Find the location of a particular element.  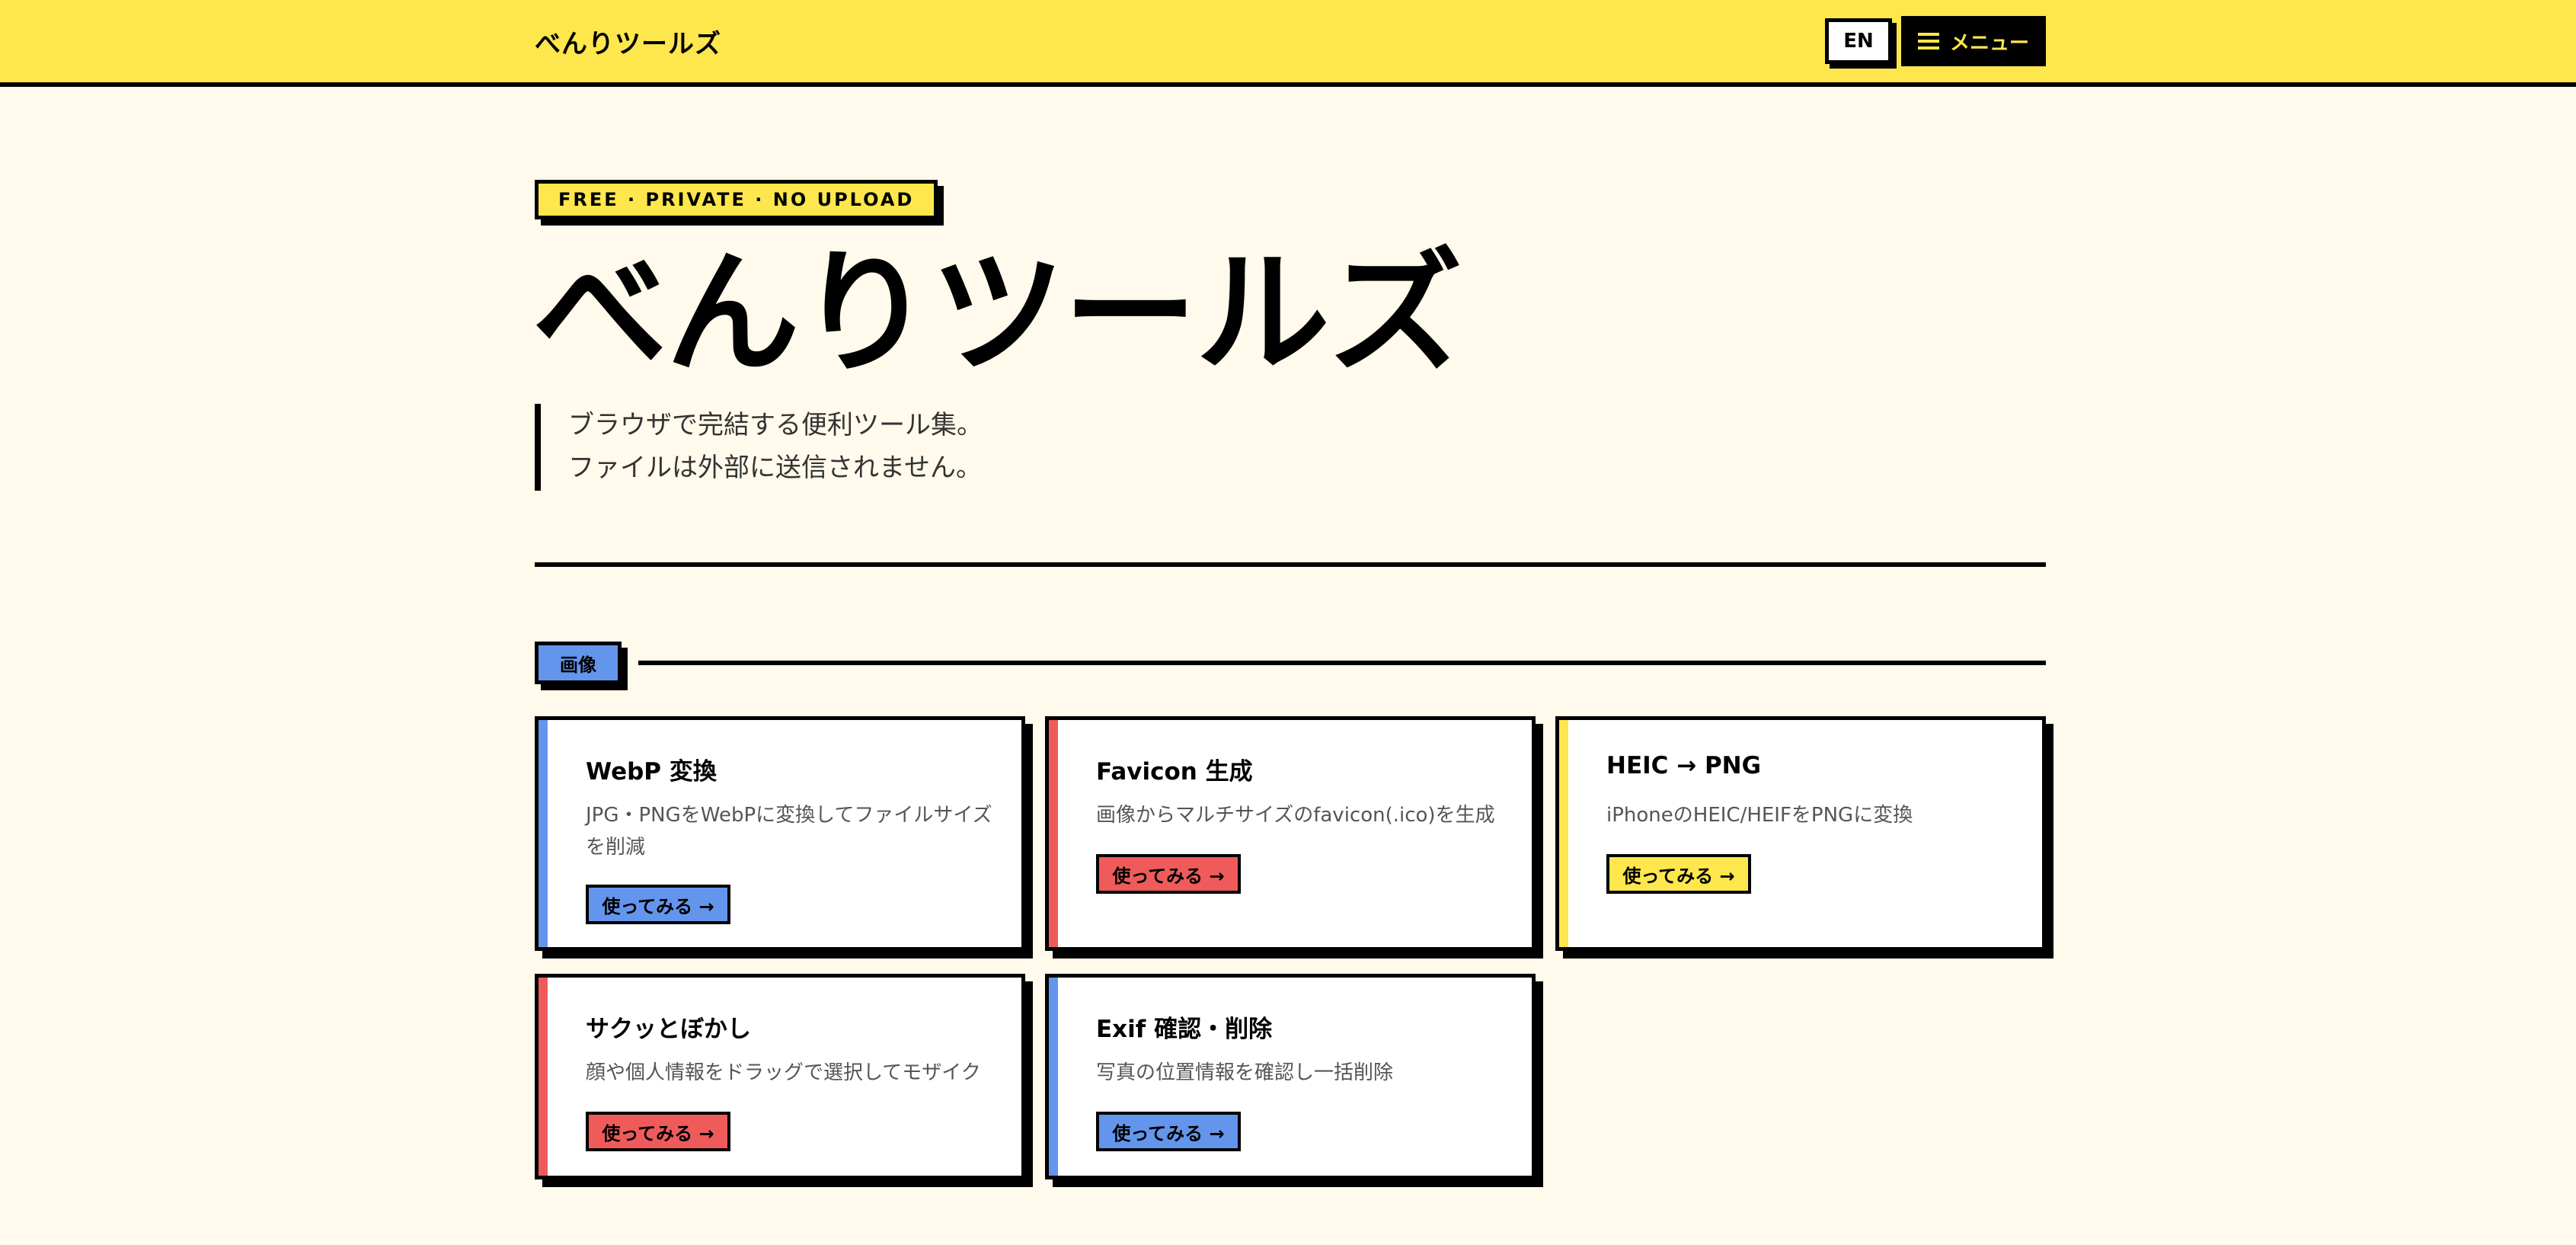

header-actions: EN メニュー is located at coordinates (1936, 41).